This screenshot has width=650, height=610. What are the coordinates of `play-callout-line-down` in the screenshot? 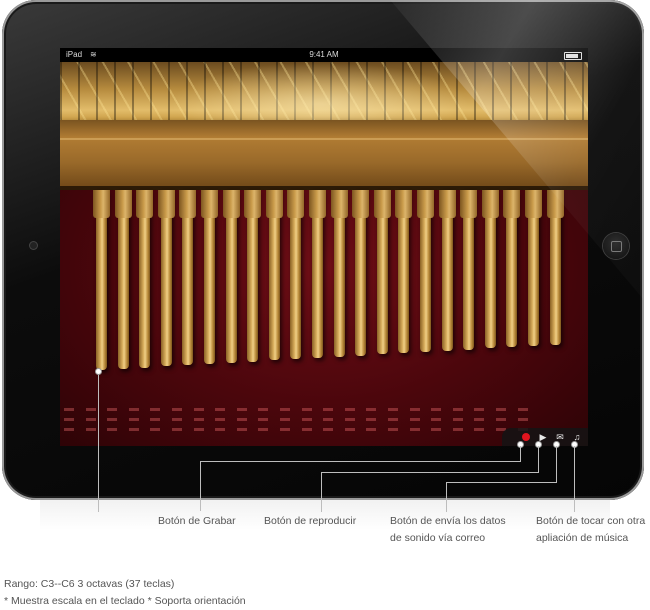 It's located at (321, 492).